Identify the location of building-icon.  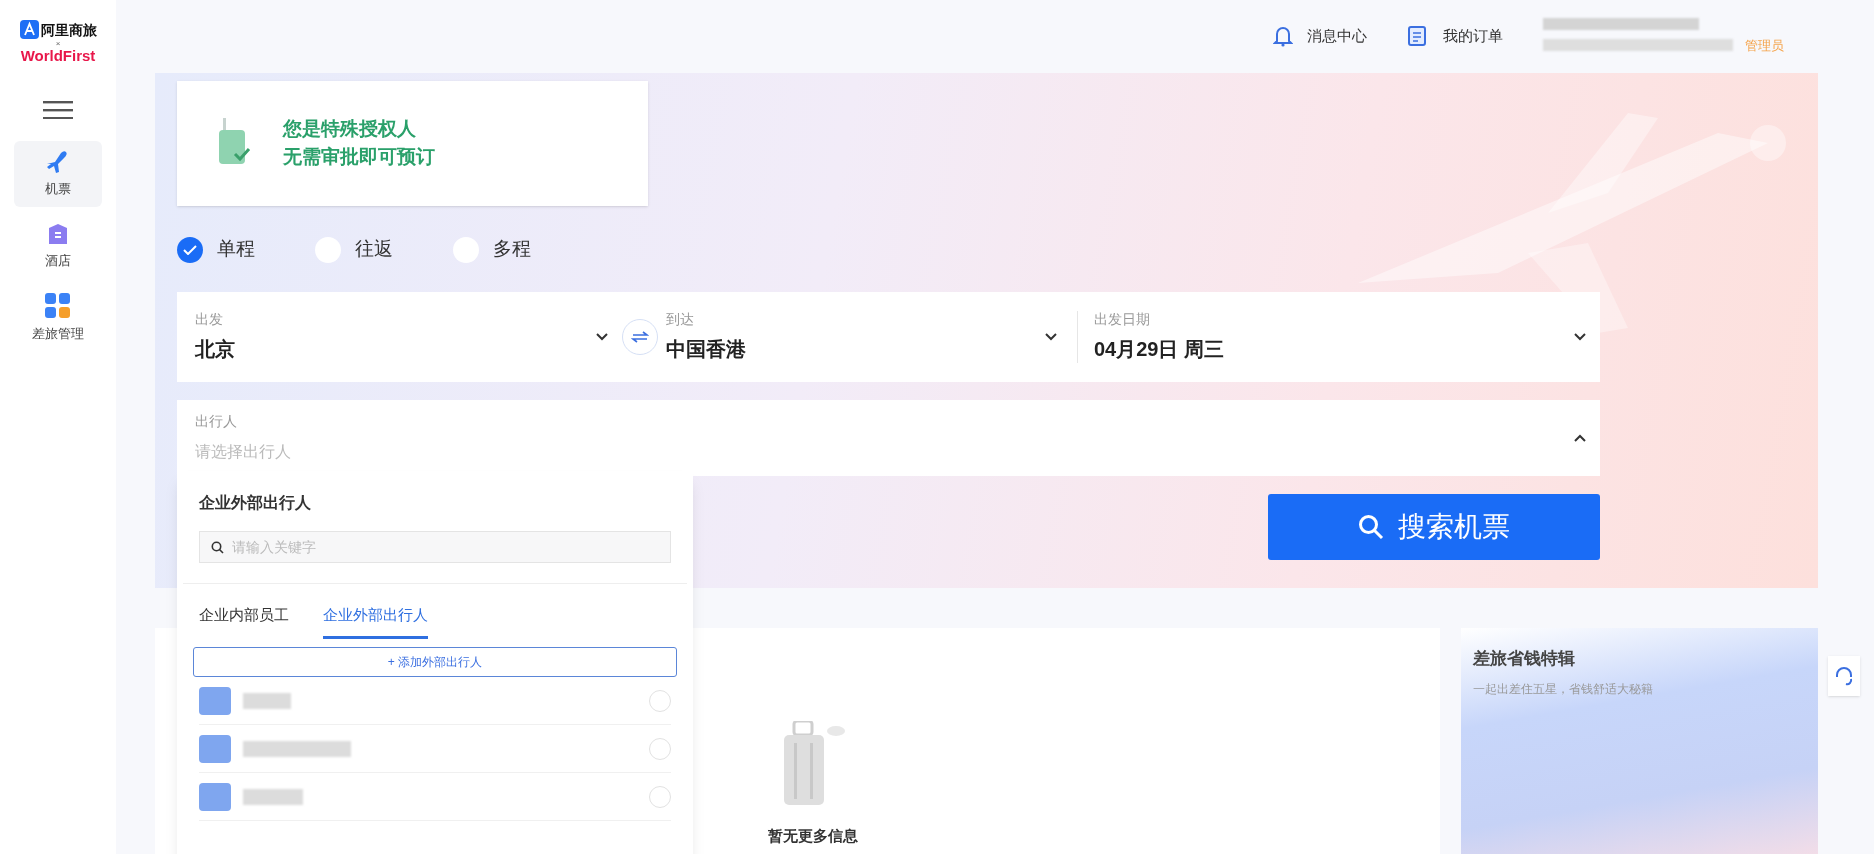
(58, 233).